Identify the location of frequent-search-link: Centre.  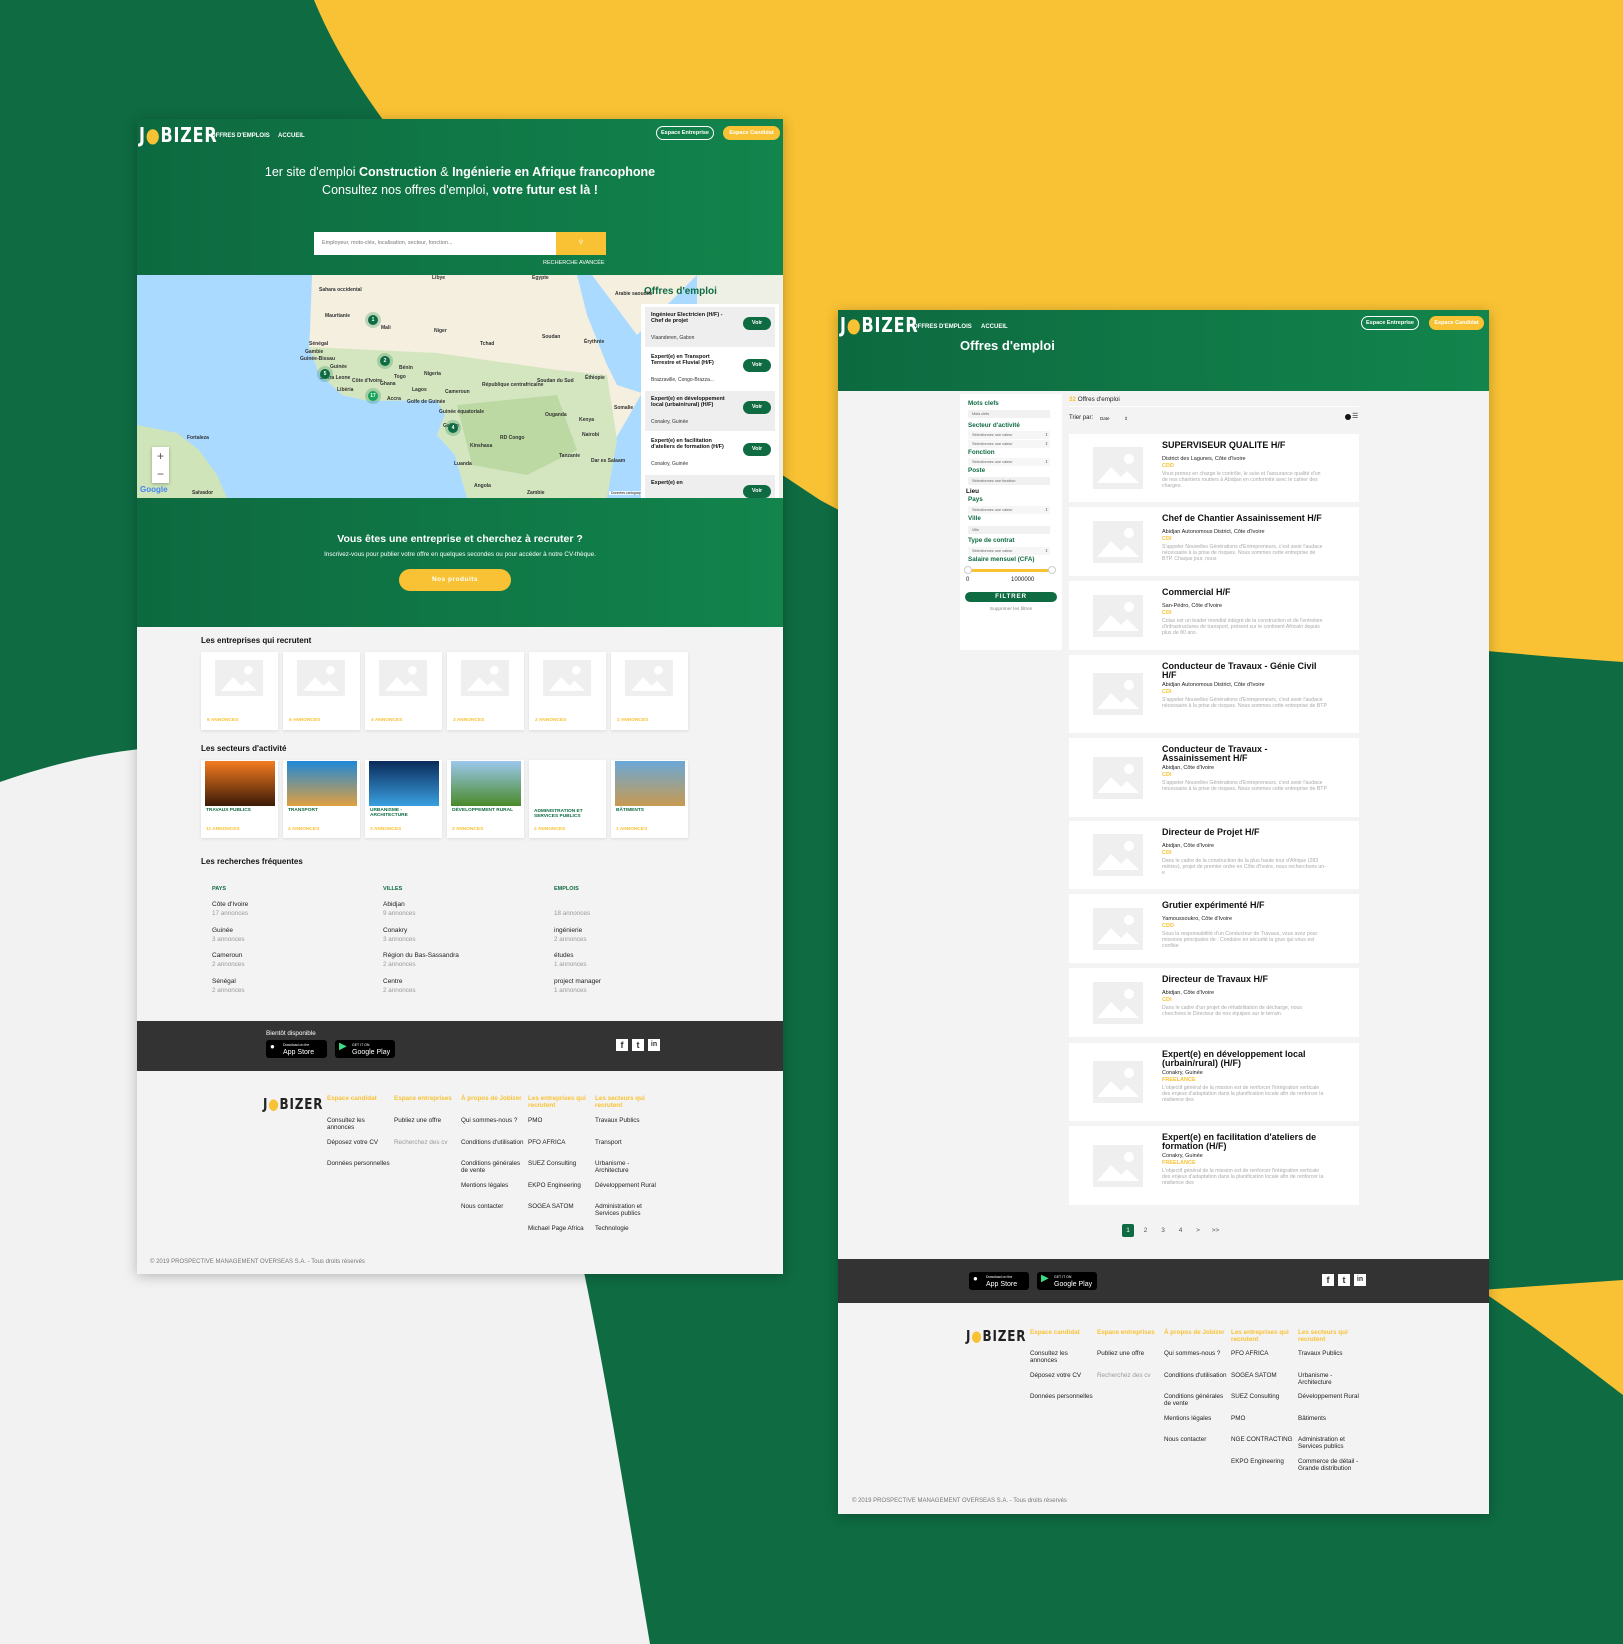
(393, 981).